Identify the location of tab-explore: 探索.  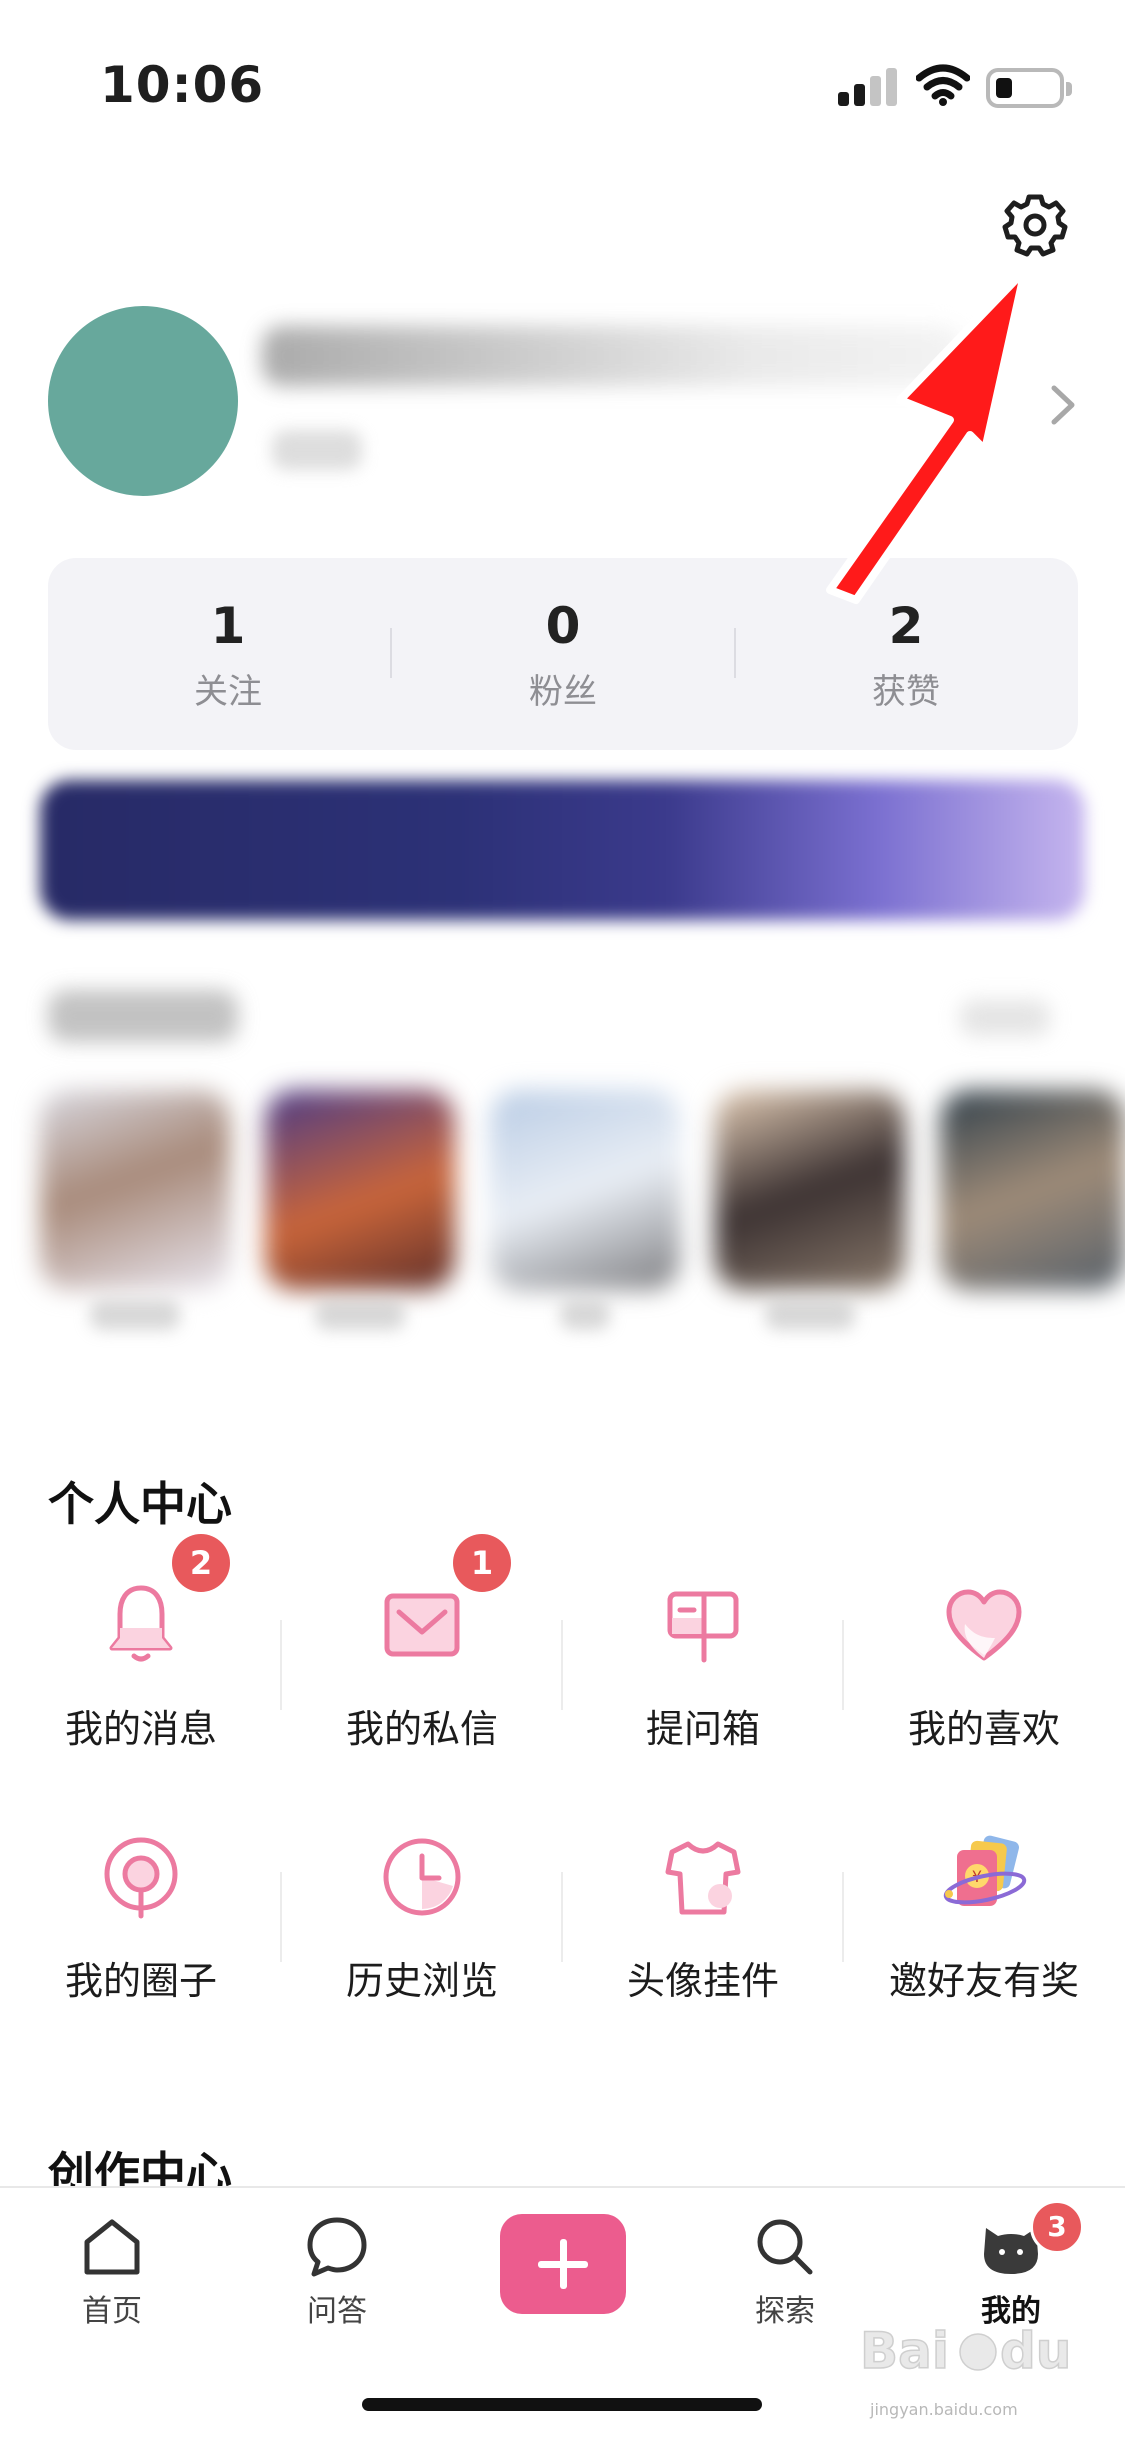
(785, 2279).